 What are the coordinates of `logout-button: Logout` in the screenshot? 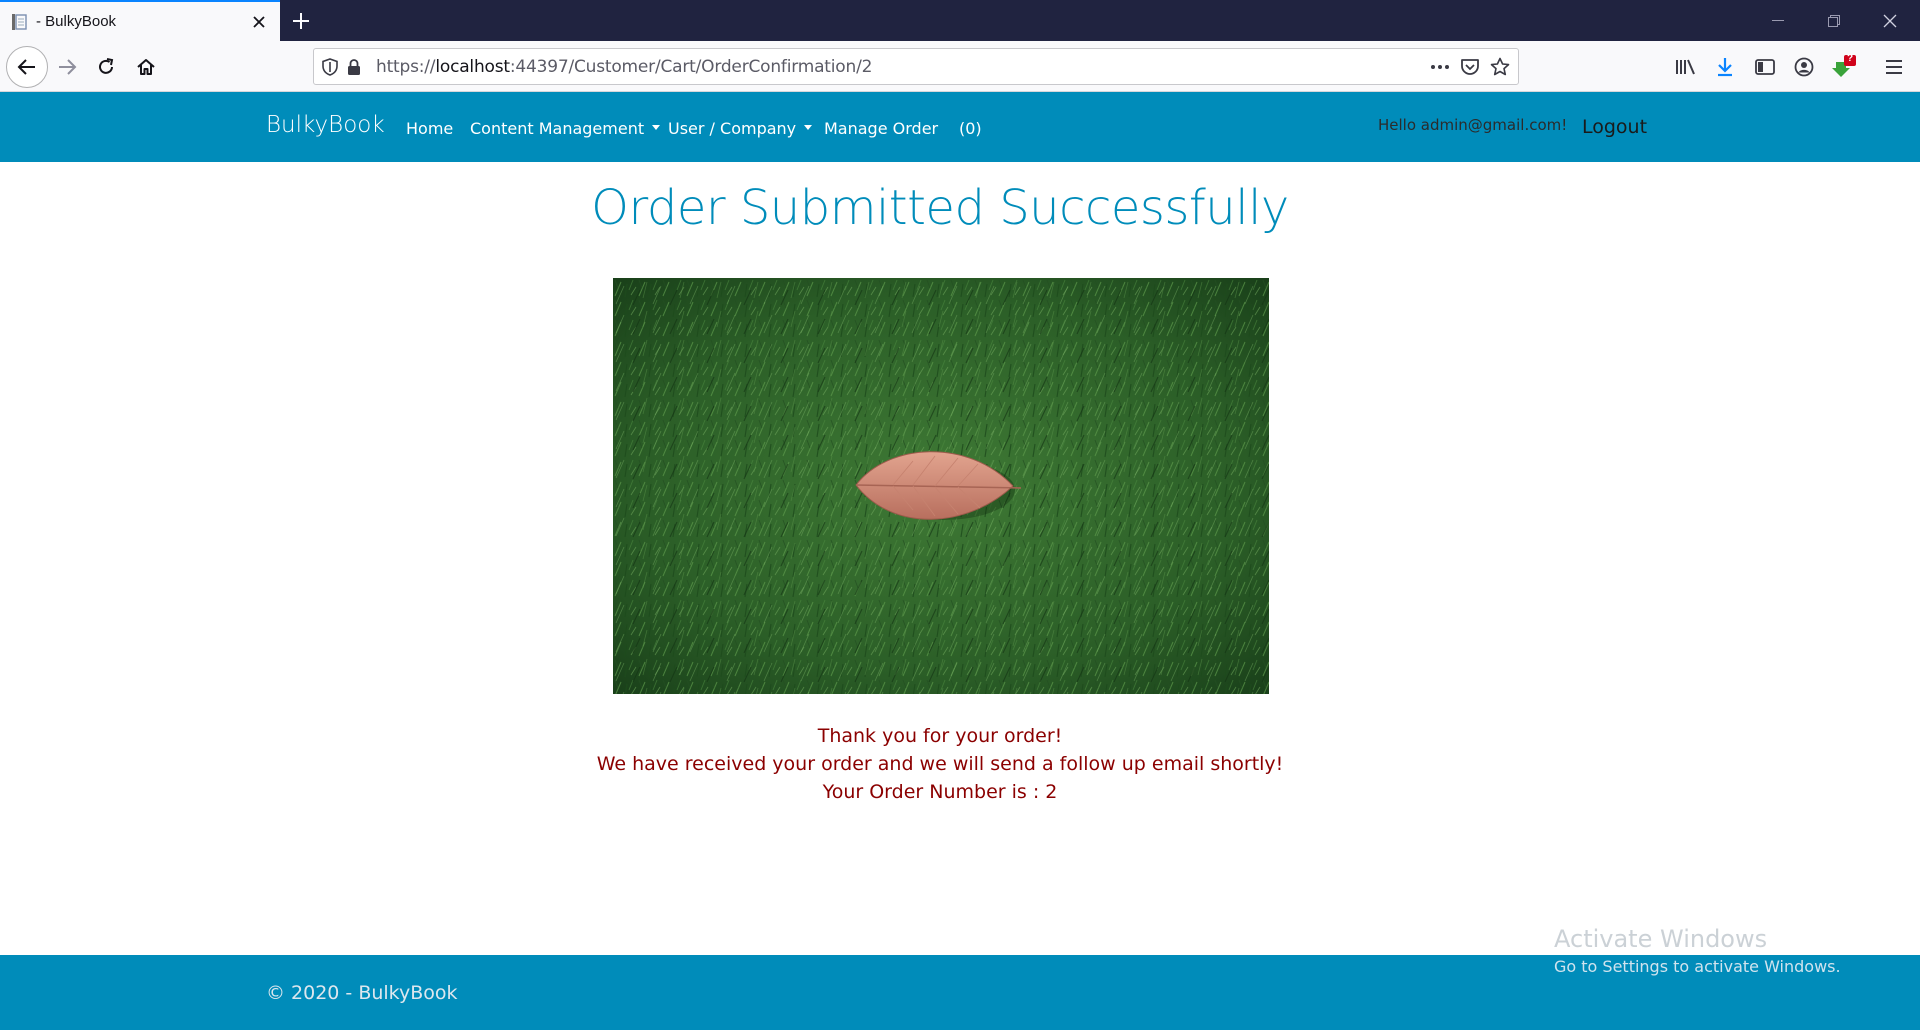 It's located at (1614, 127).